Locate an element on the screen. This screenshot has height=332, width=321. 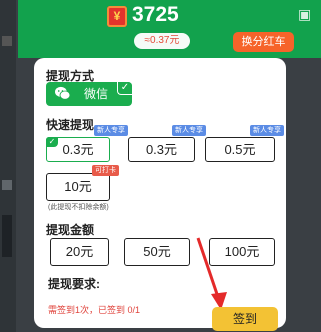
requirement-title: 提现要求: is located at coordinates (74, 284).